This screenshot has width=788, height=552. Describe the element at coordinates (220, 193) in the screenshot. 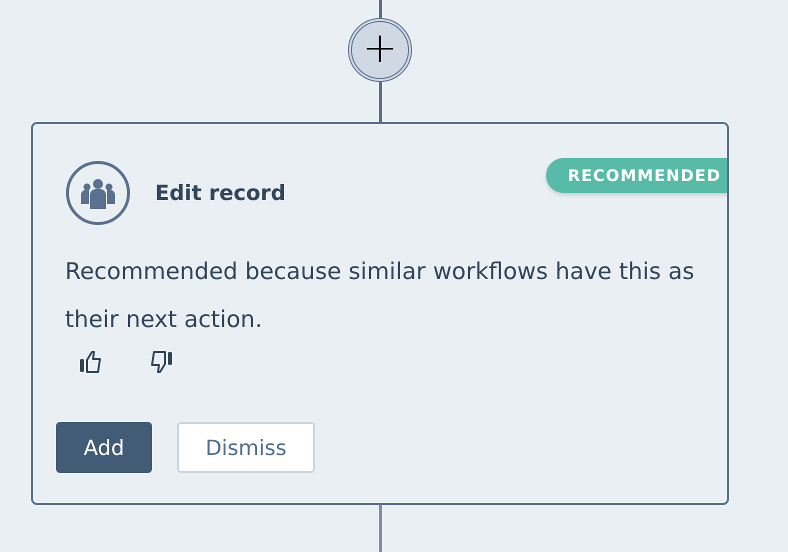

I see `card-title: Edit record` at that location.